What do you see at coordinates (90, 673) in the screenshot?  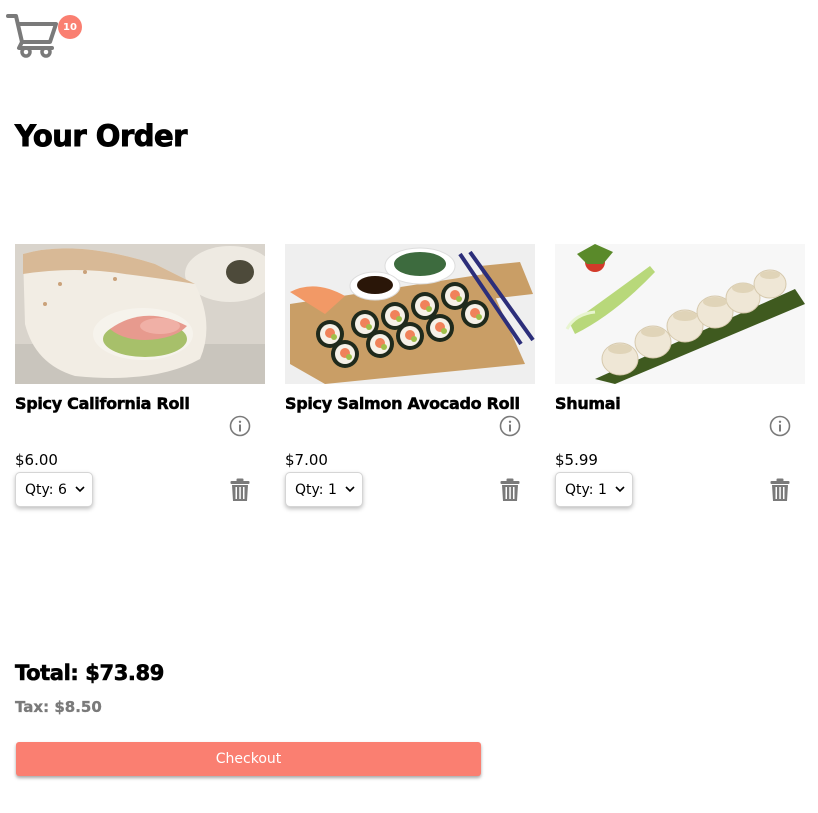 I see `order-total: Total: $73.89` at bounding box center [90, 673].